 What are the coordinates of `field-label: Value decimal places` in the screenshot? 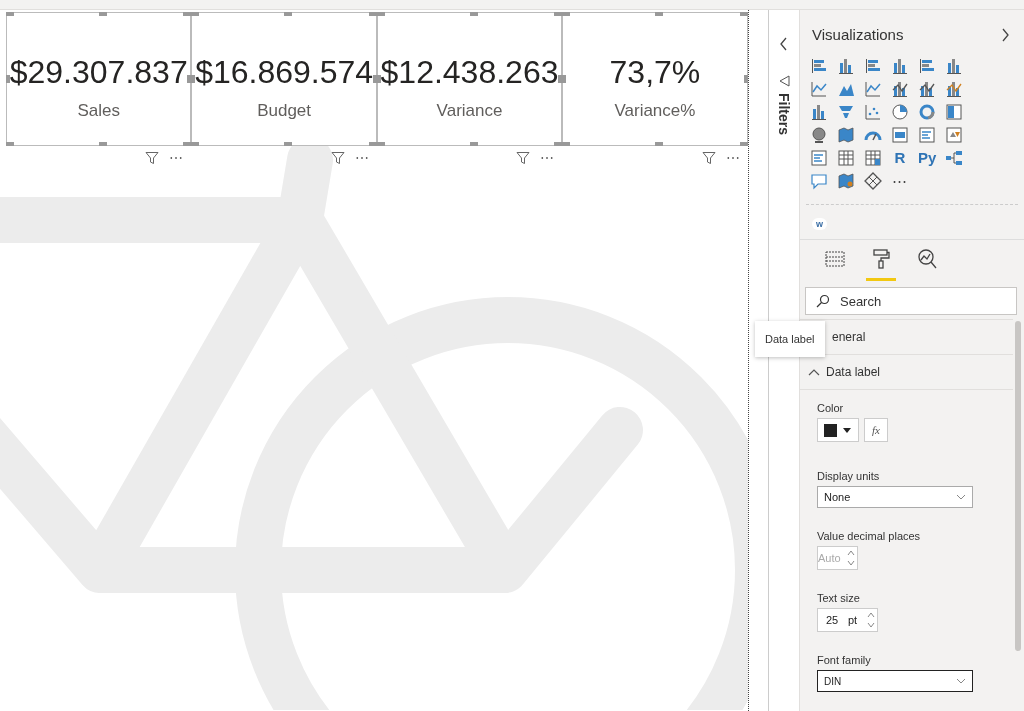 It's located at (869, 536).